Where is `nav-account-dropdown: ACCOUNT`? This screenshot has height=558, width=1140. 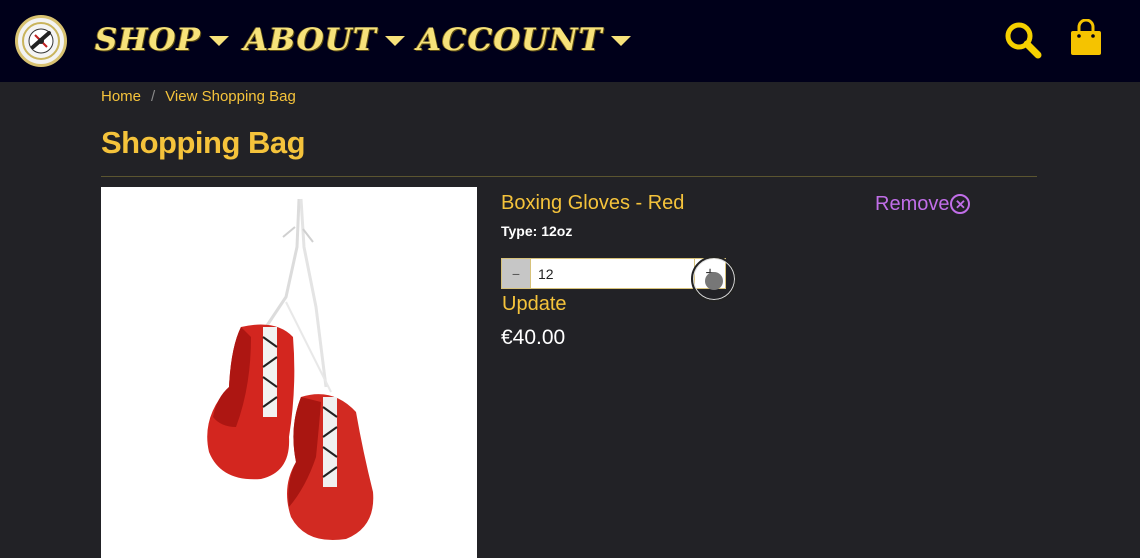
nav-account-dropdown: ACCOUNT is located at coordinates (524, 40).